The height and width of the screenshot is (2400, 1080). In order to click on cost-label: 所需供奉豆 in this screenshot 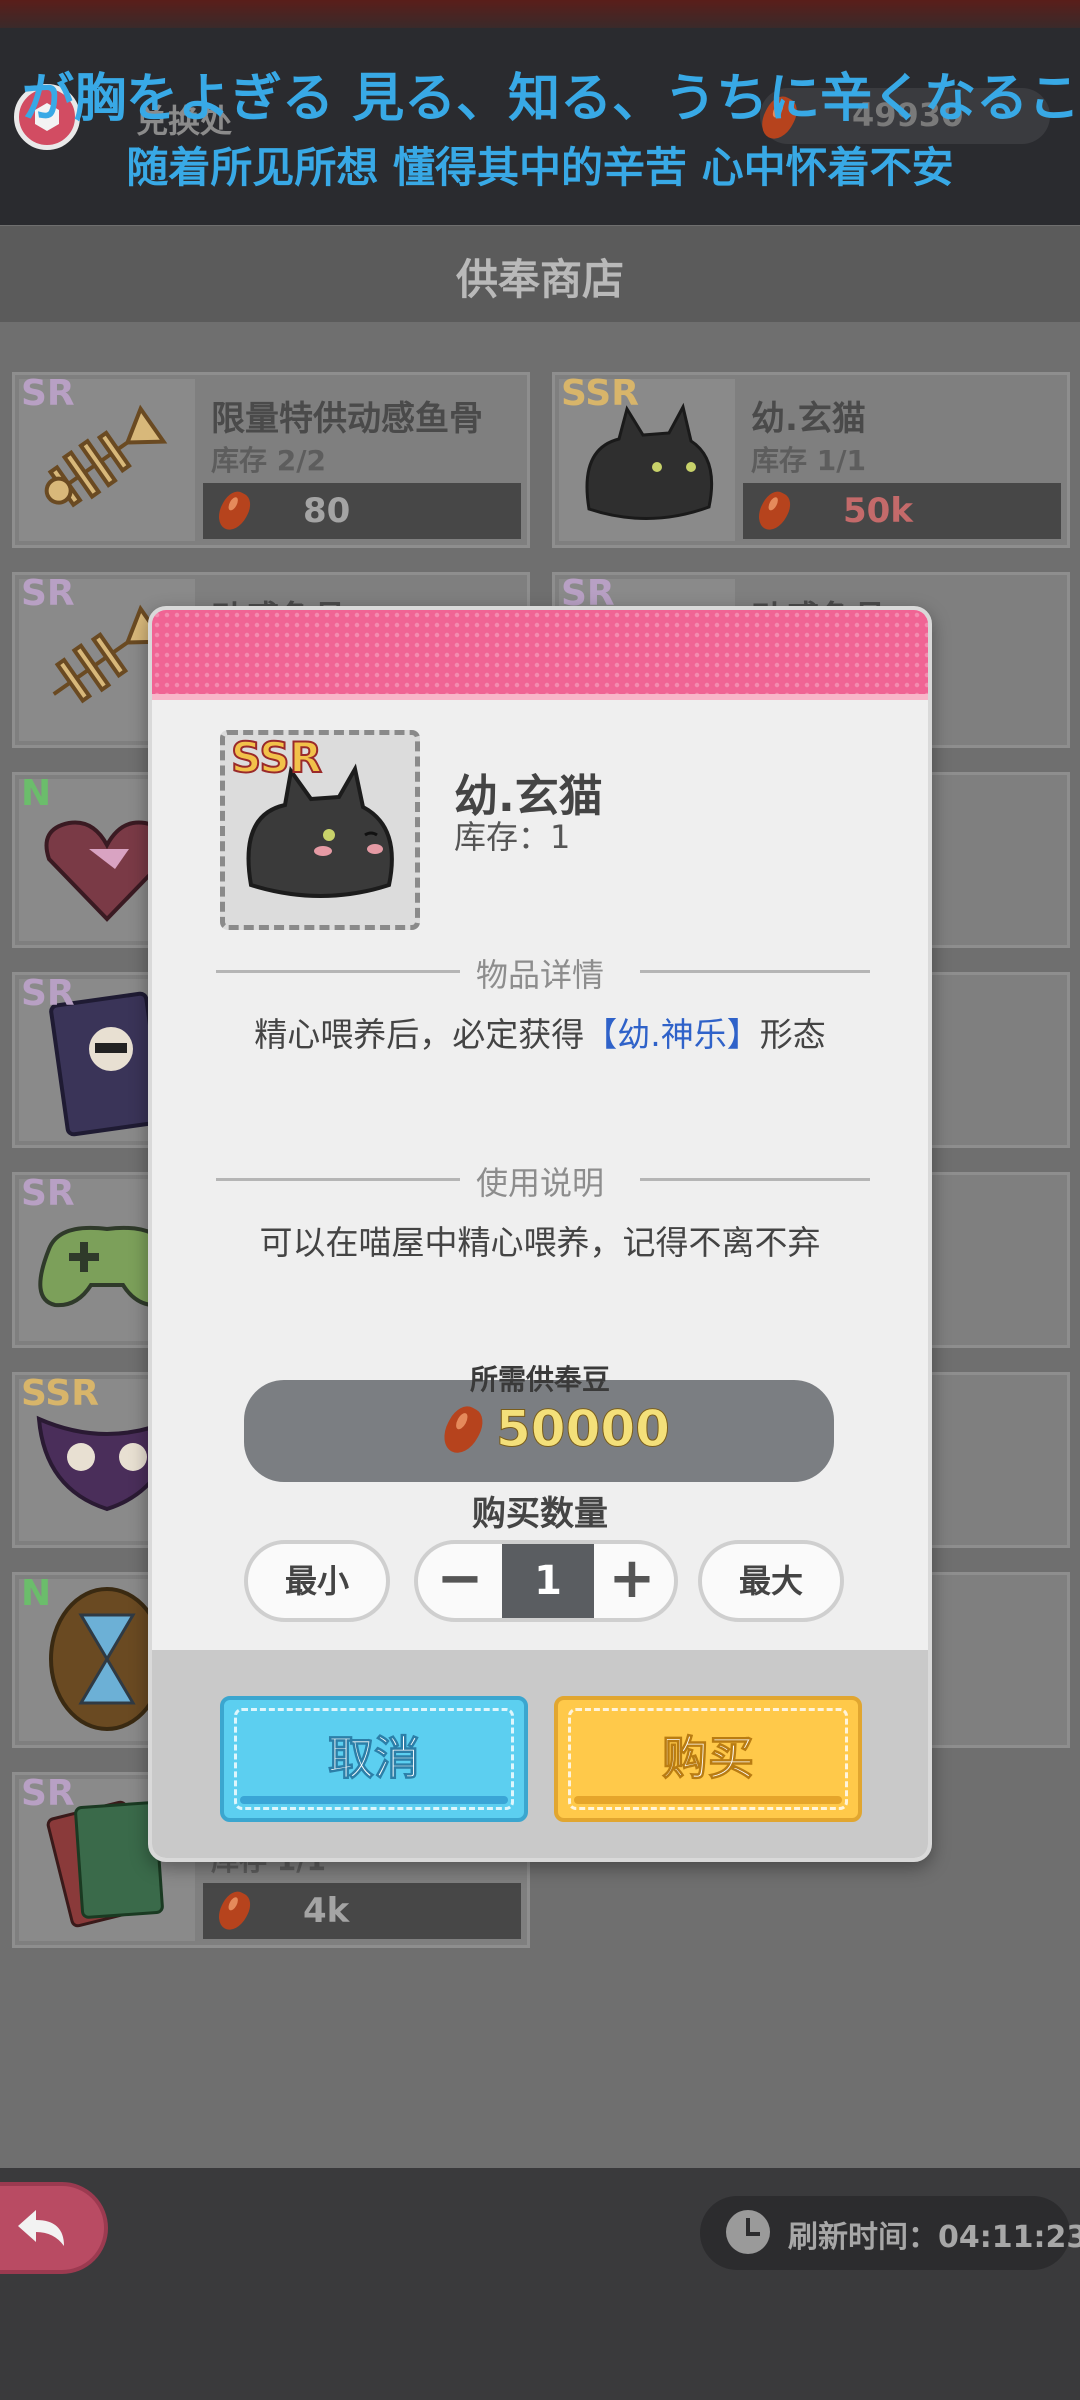, I will do `click(539, 1379)`.